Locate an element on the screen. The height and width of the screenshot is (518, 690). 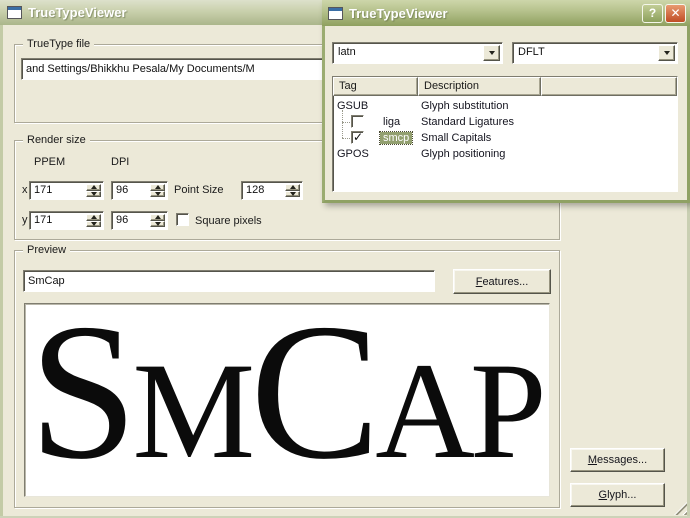
preview-text-input is located at coordinates (229, 281).